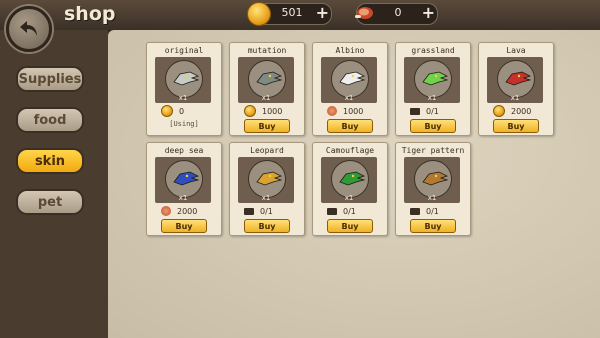 The image size is (600, 338). Describe the element at coordinates (428, 13) in the screenshot. I see `add-meat-button: +` at that location.